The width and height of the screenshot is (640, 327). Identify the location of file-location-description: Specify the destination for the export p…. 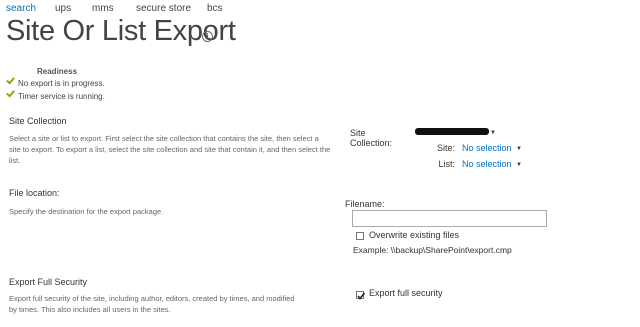
(86, 211).